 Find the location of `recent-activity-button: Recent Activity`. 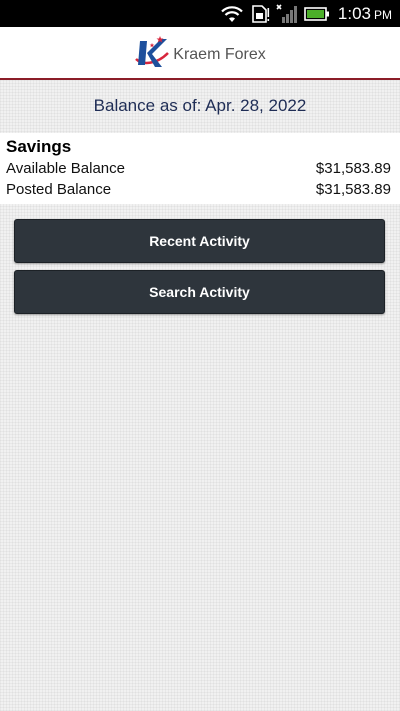

recent-activity-button: Recent Activity is located at coordinates (199, 241).